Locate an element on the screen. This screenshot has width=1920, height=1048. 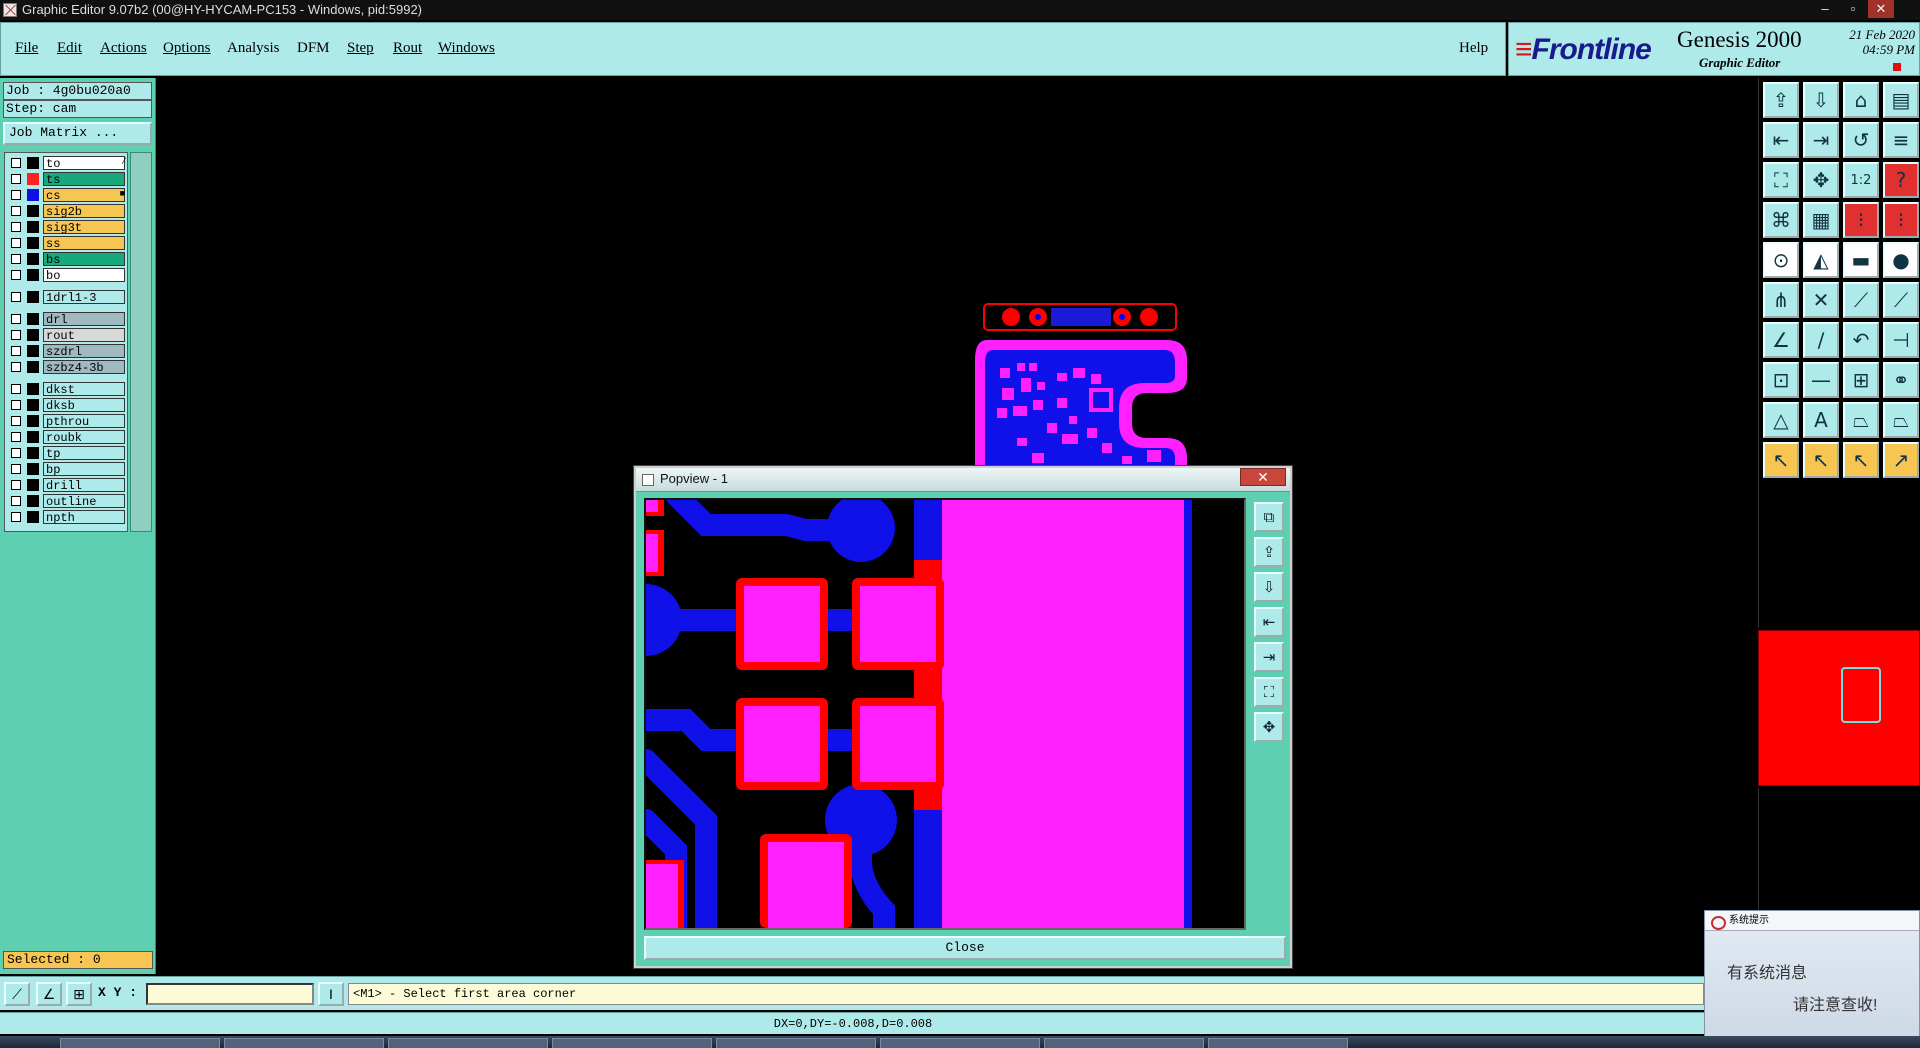
toolbox-tool-icon: ⊙ is located at coordinates (1781, 260).